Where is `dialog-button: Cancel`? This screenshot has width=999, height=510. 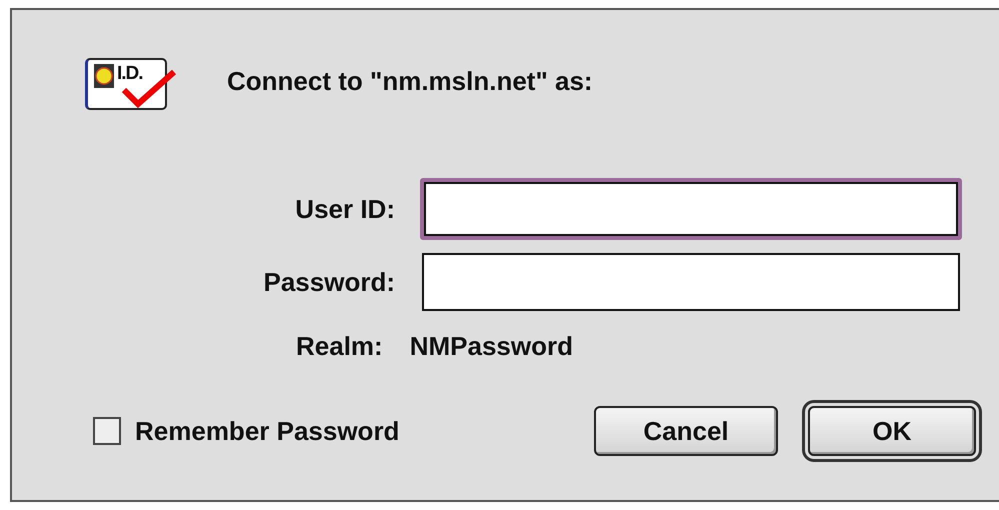 dialog-button: Cancel is located at coordinates (686, 431).